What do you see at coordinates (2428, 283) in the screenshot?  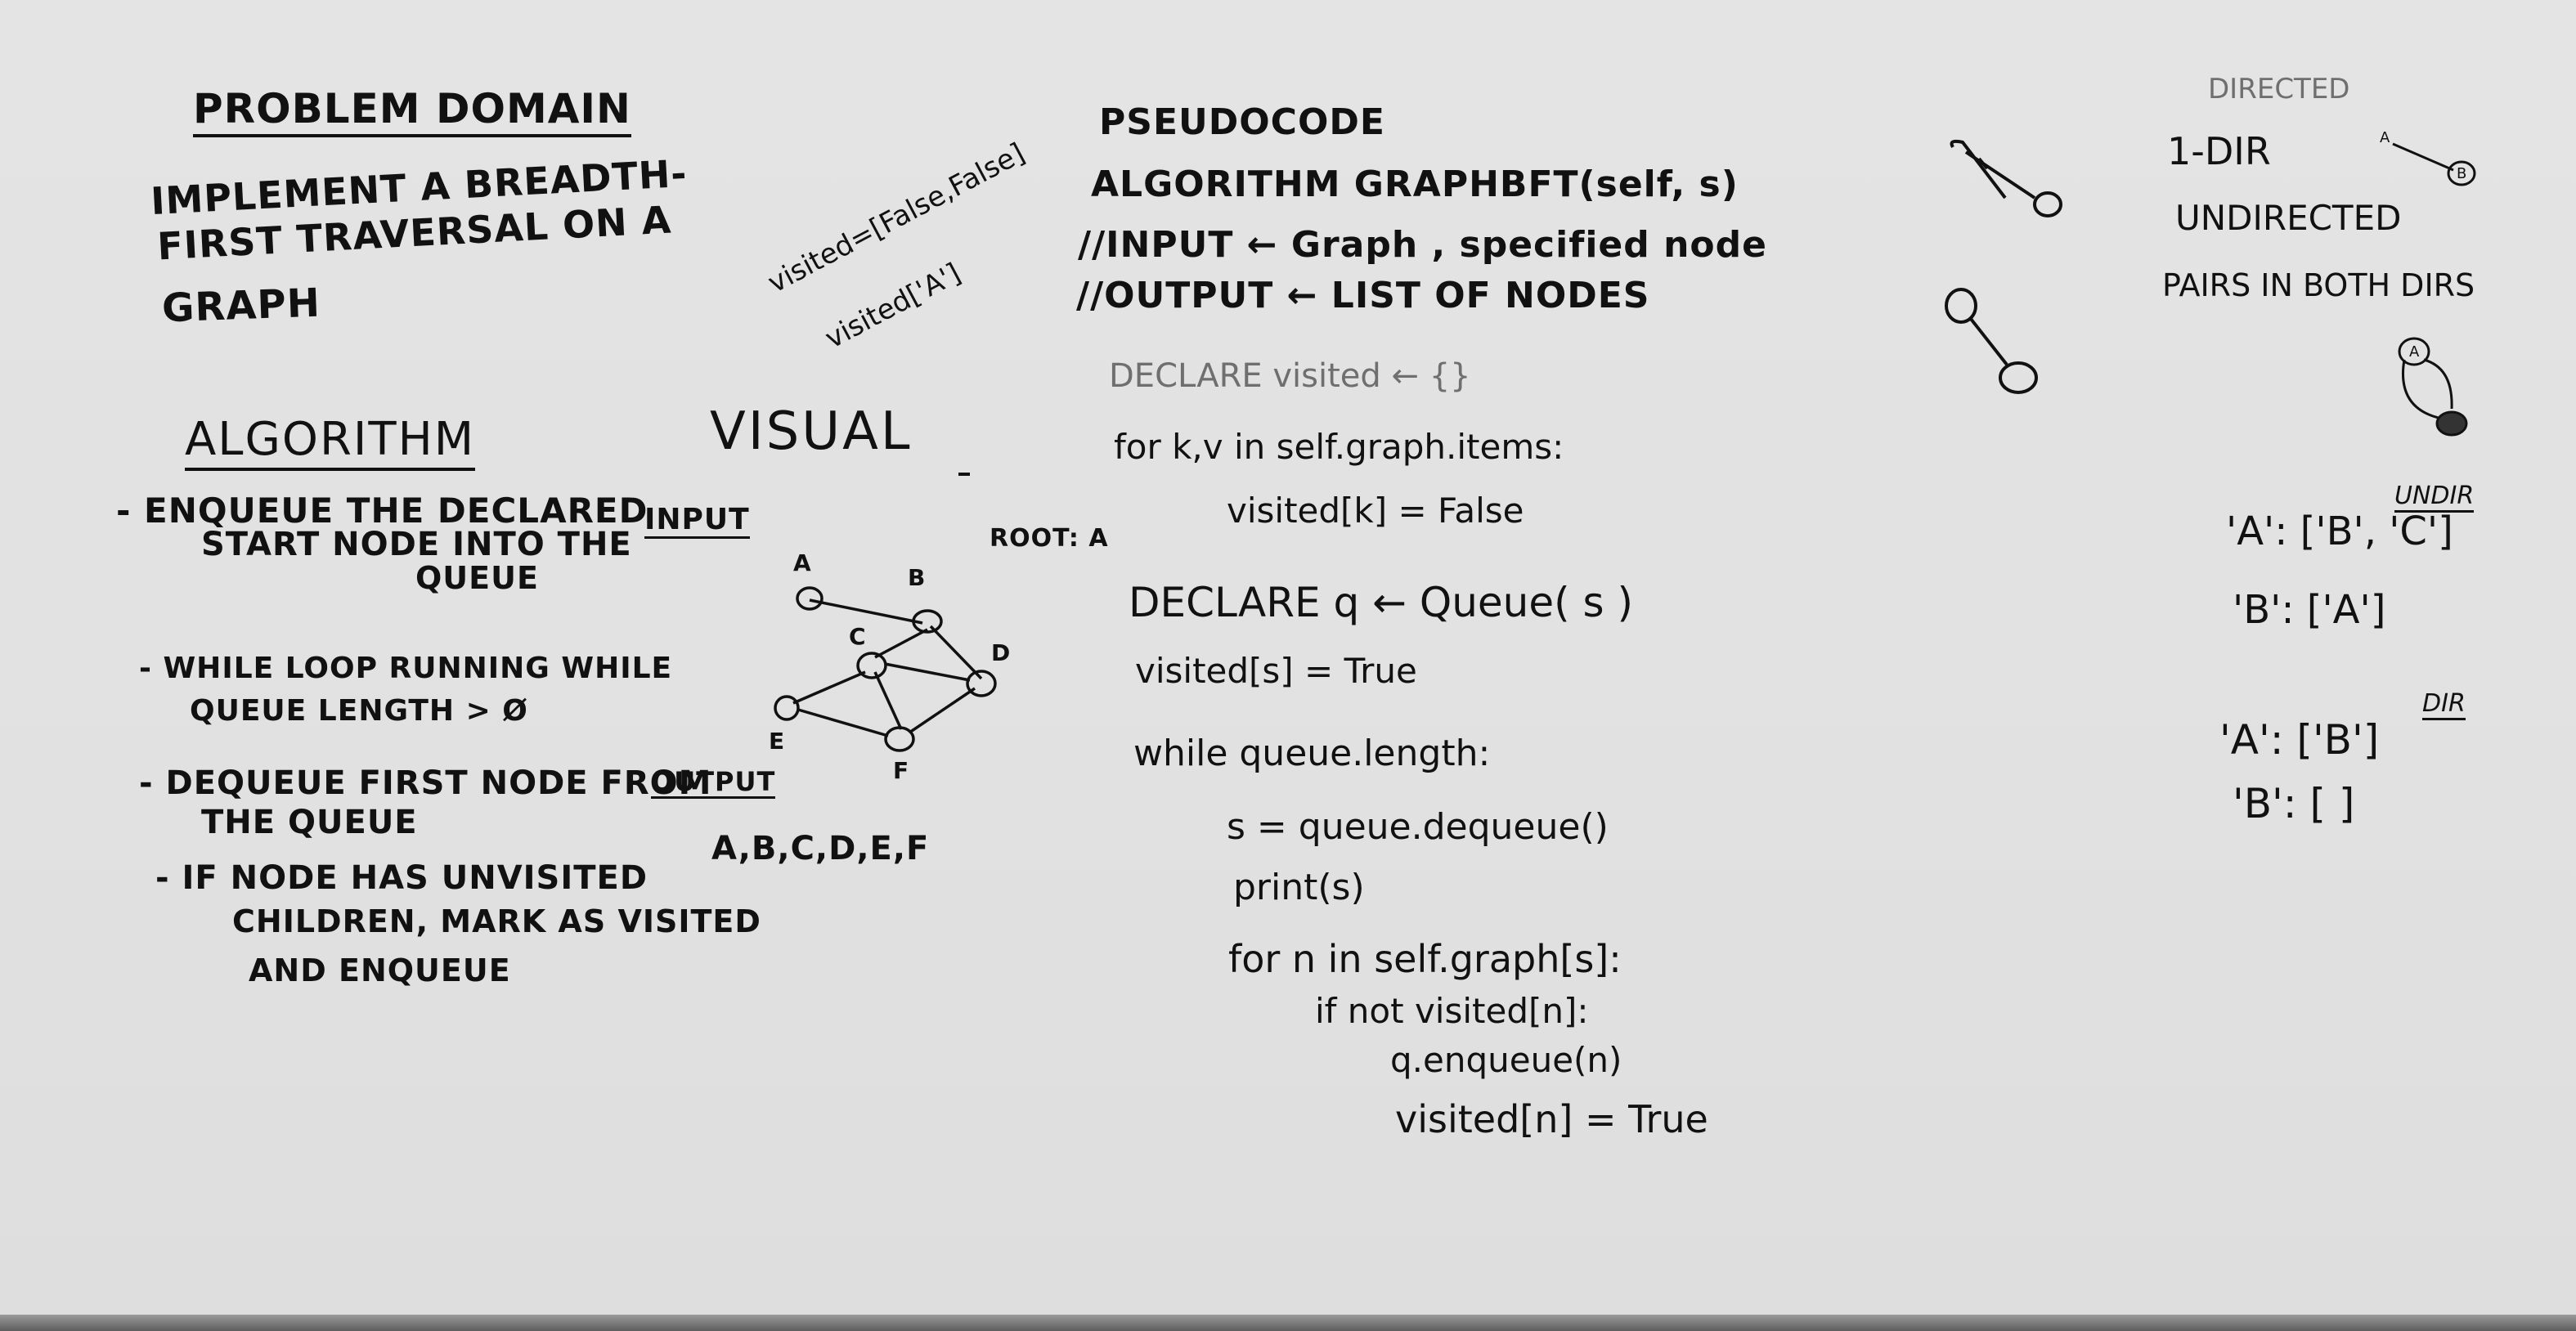 I see `dir-undir-diagram: A B A` at bounding box center [2428, 283].